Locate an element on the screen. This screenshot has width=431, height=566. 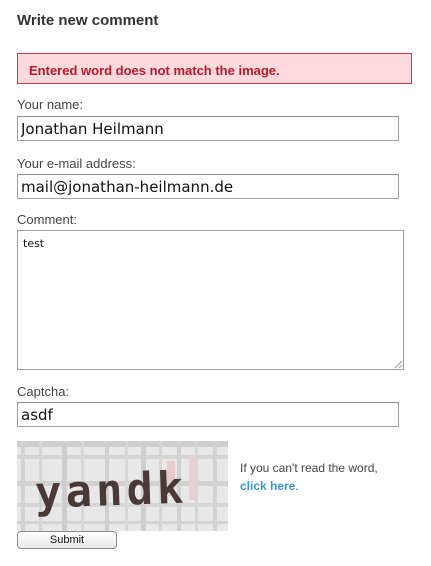
email-label: Your e-mail address: is located at coordinates (76, 163).